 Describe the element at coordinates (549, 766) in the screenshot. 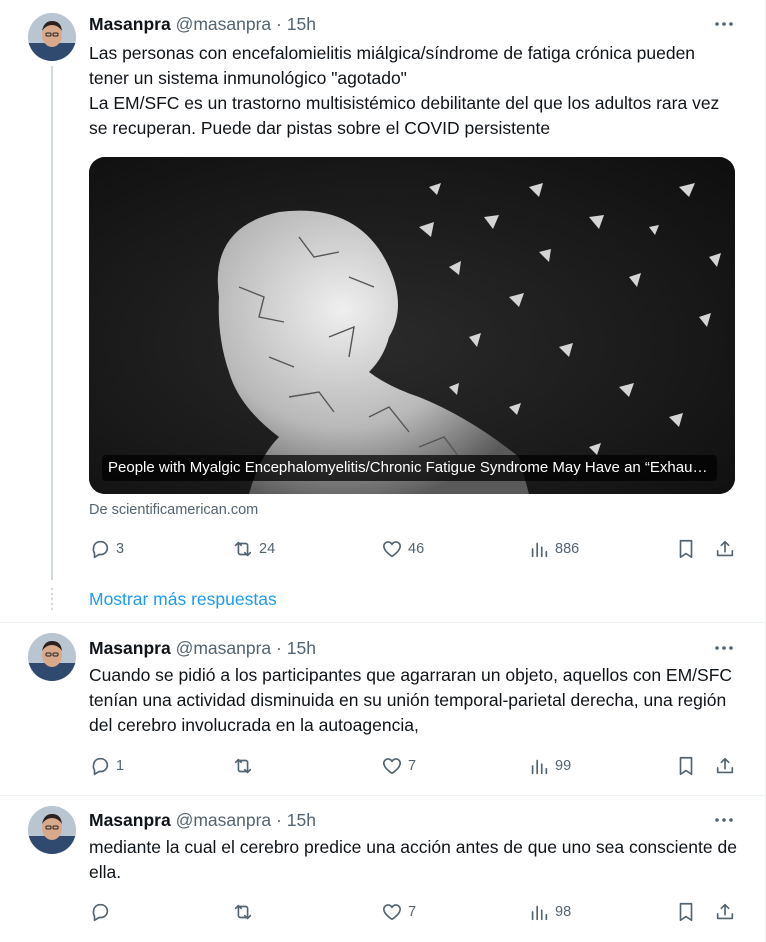

I see `views-button: 99` at that location.